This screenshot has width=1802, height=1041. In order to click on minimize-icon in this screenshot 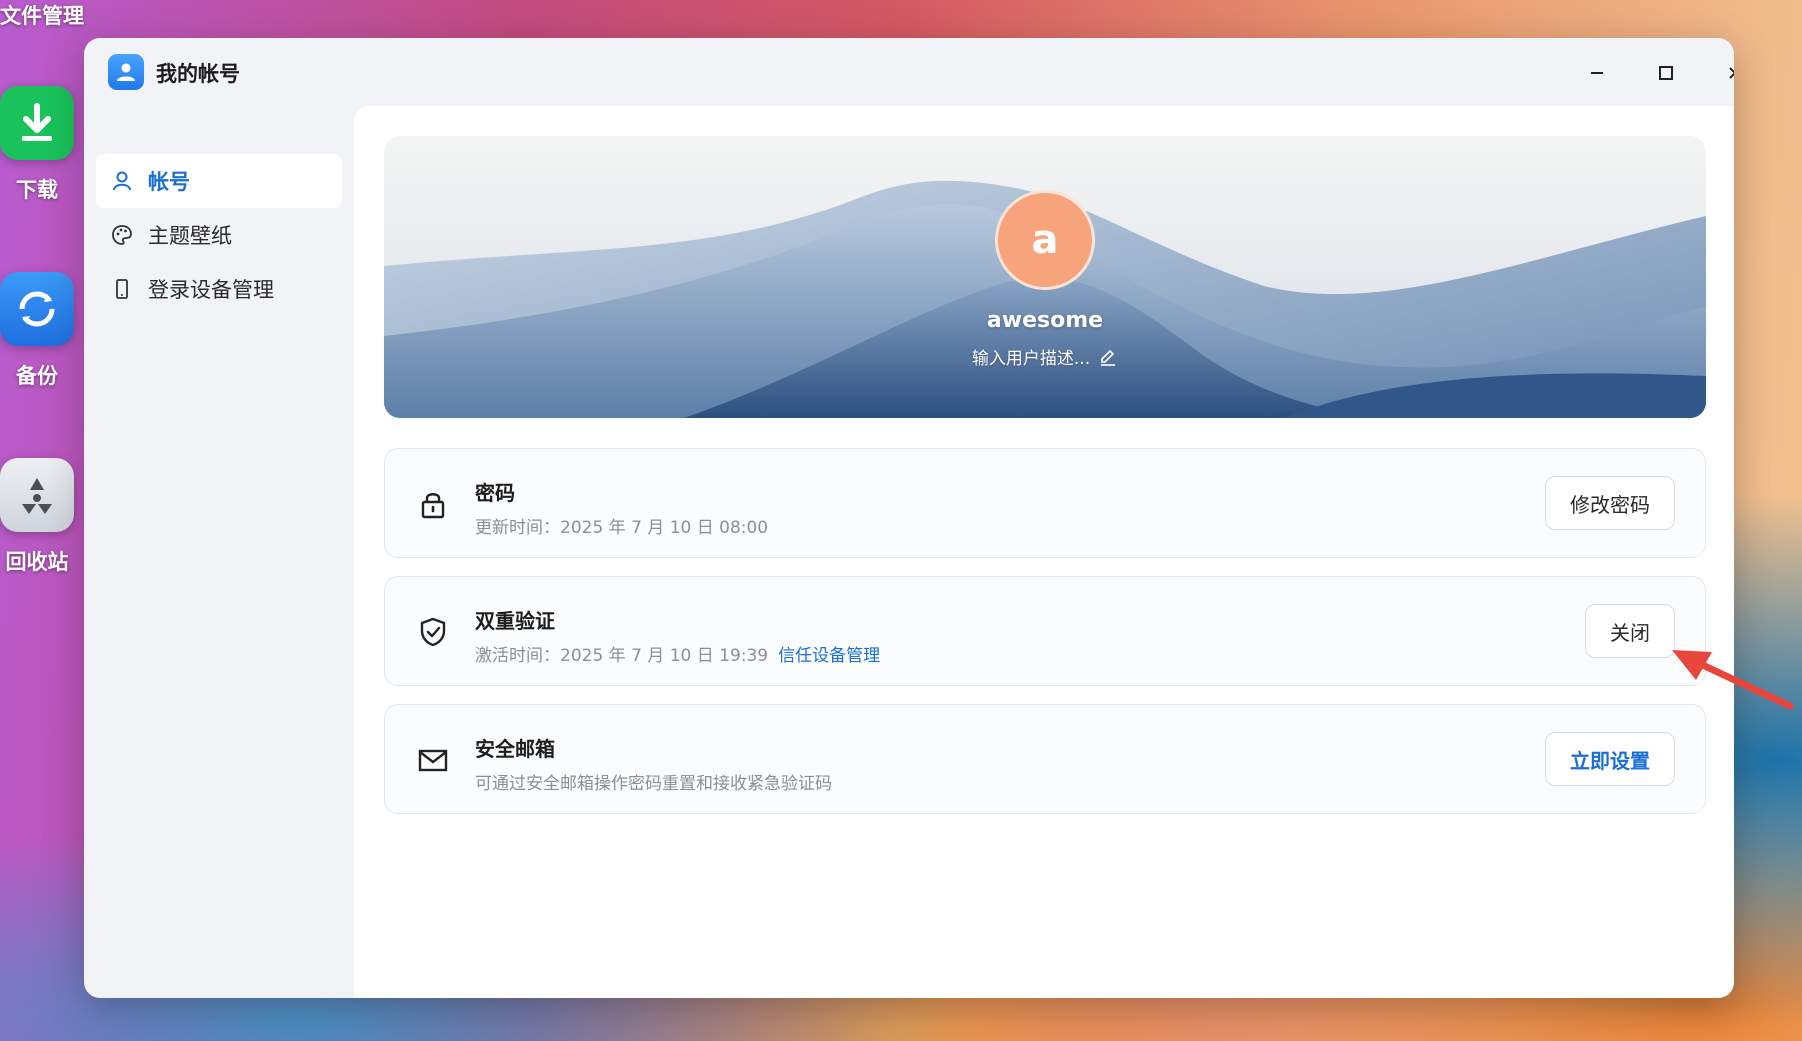, I will do `click(1597, 73)`.